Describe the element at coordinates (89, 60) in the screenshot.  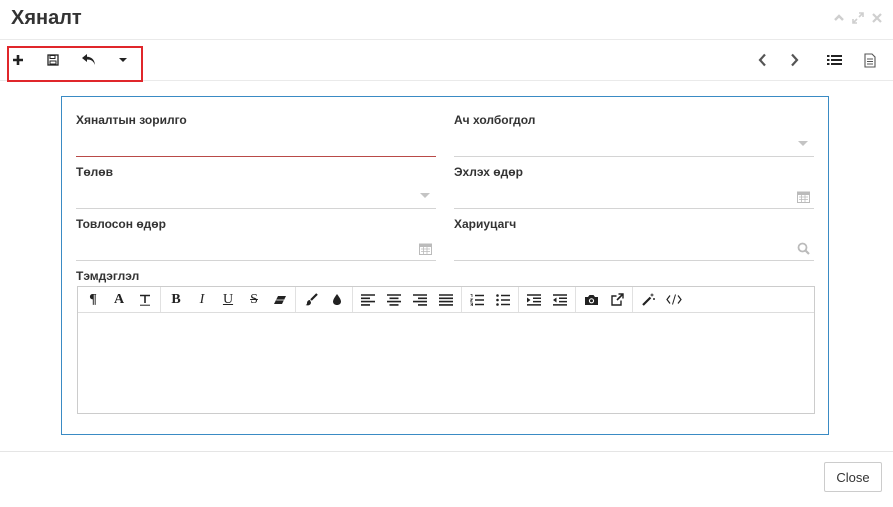
I see `undo-icon` at that location.